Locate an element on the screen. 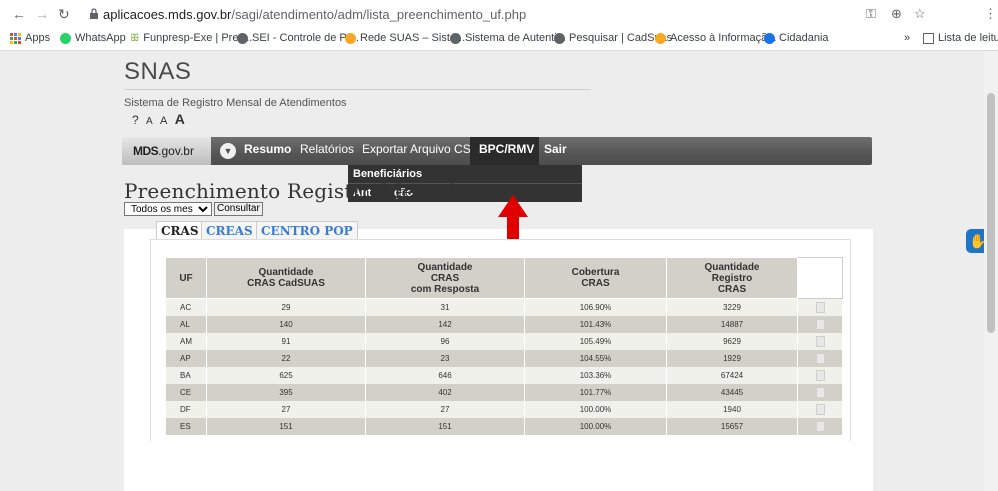 This screenshot has width=998, height=491. table-row: AC 29 31 106.90% 3229 is located at coordinates (504, 307).